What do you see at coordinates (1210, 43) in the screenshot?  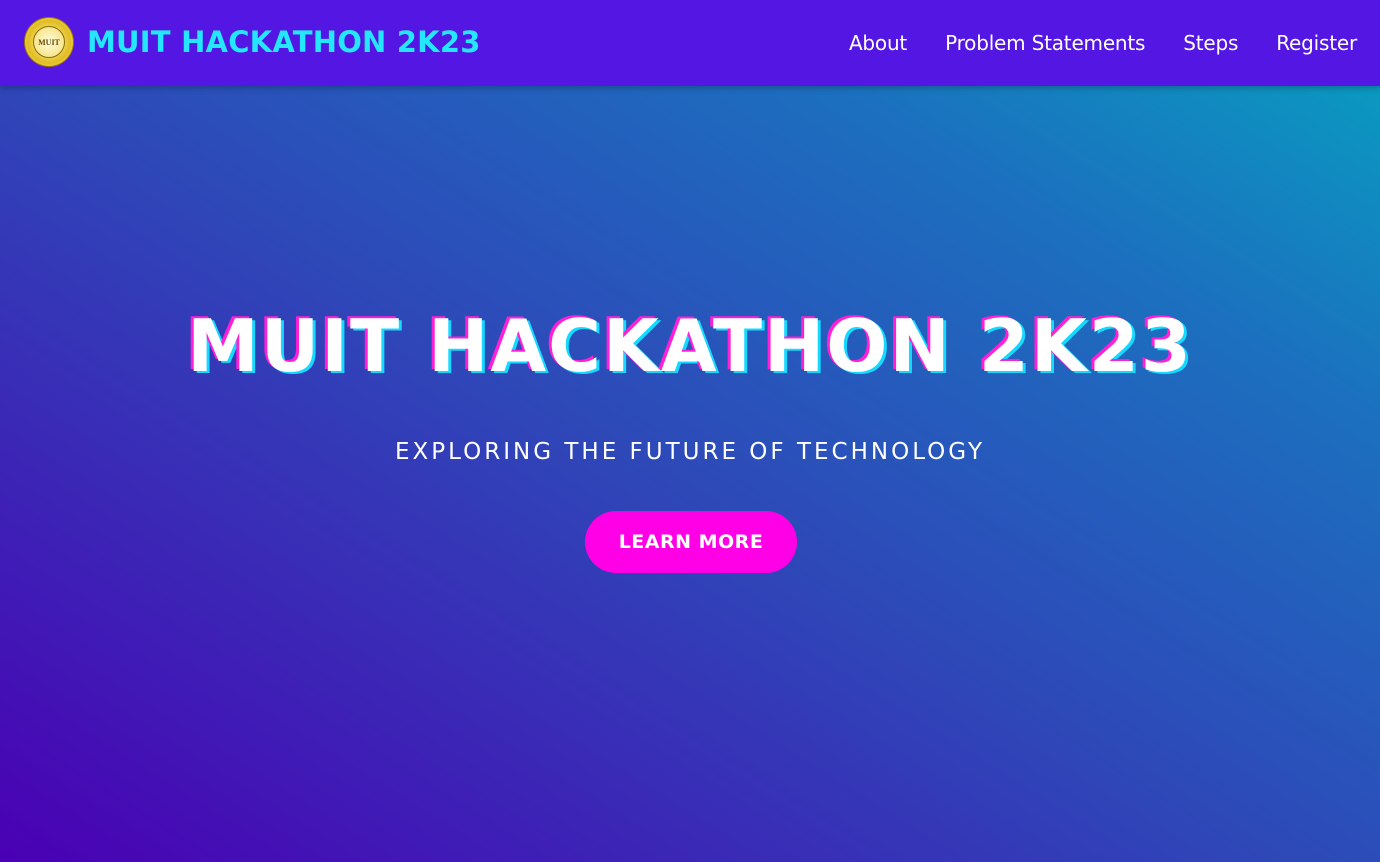 I see `nav-link-steps: Steps` at bounding box center [1210, 43].